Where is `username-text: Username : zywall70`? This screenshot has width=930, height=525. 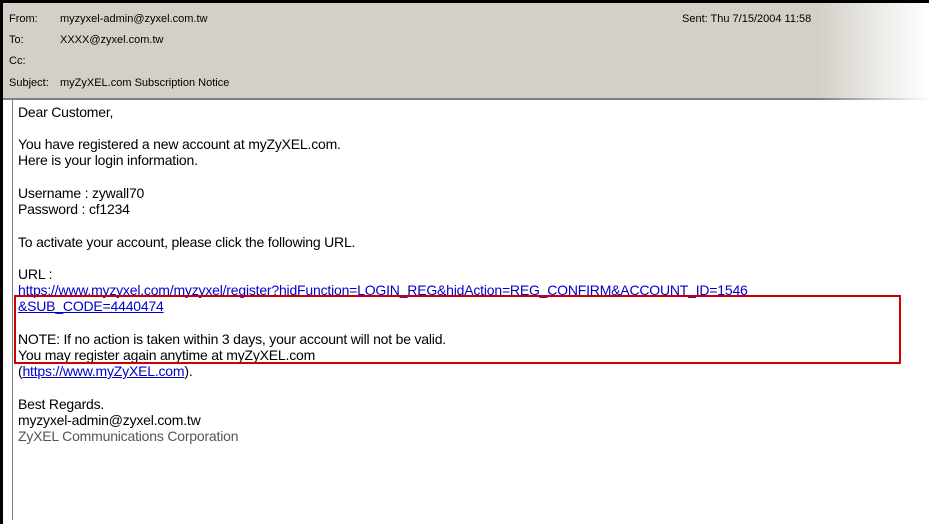 username-text: Username : zywall70 is located at coordinates (81, 193).